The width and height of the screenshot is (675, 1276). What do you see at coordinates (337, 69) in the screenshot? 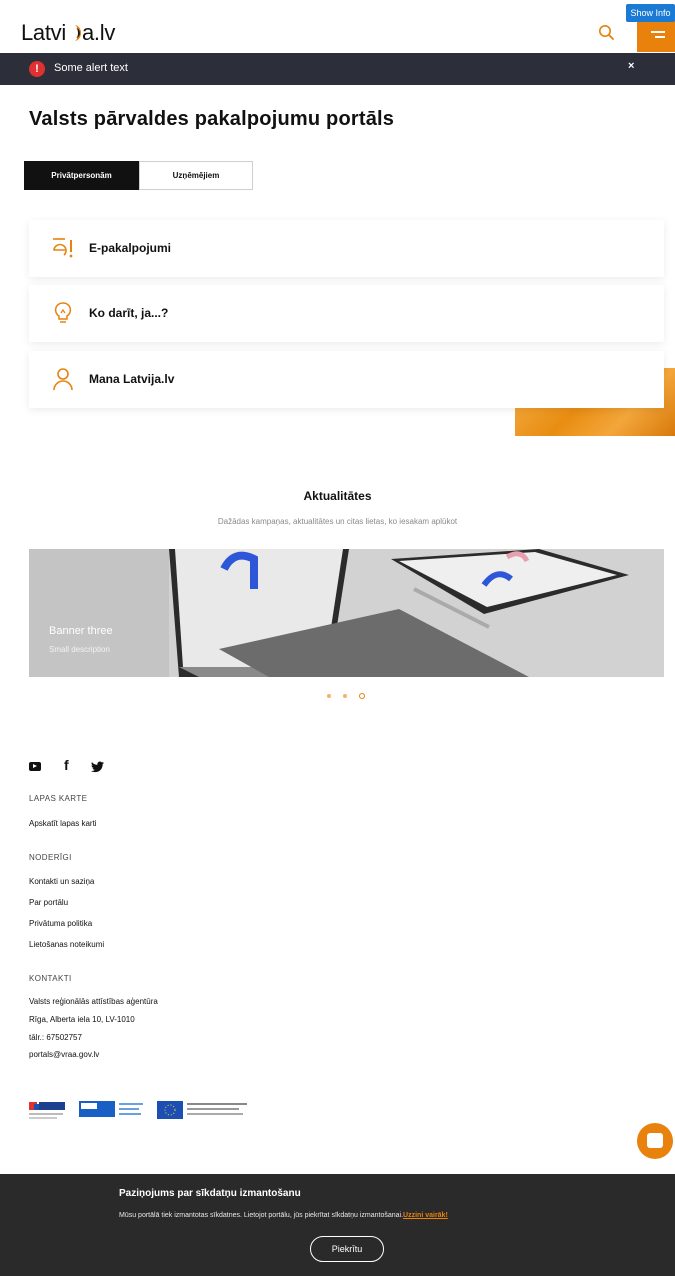
I see `alert-bar: ! Some alert text ×` at bounding box center [337, 69].